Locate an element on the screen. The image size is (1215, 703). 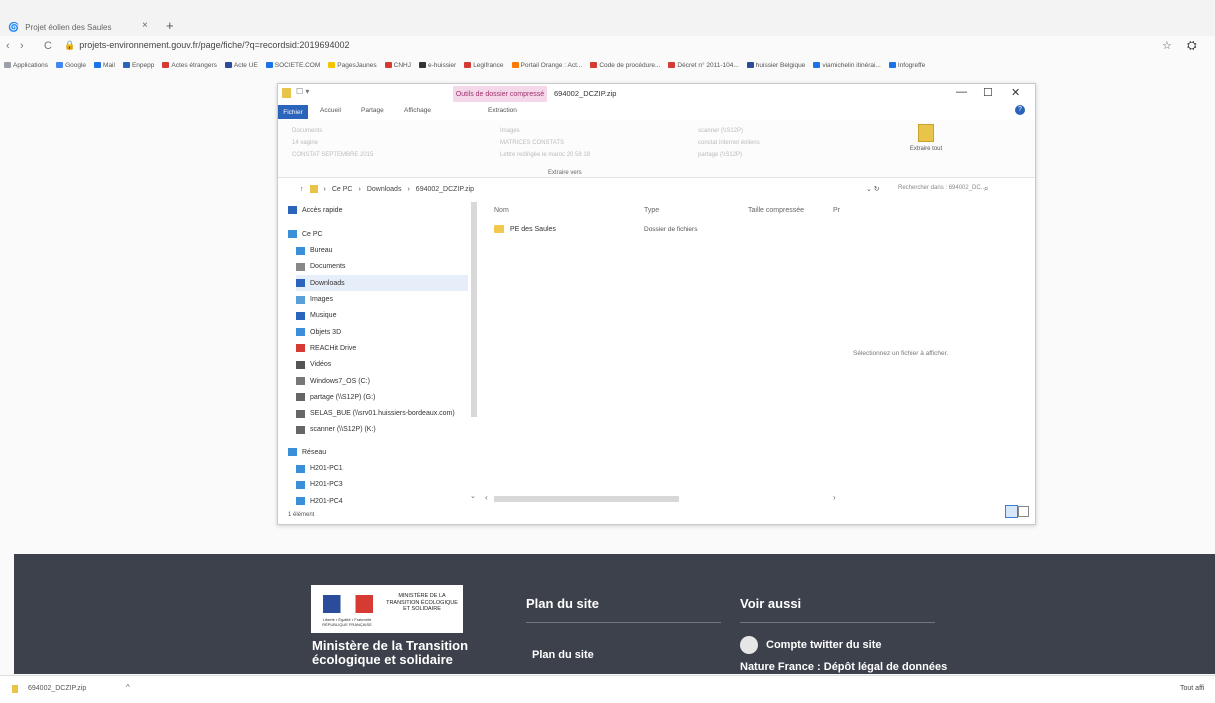
nav-item: Objets 3D is located at coordinates (318, 332).